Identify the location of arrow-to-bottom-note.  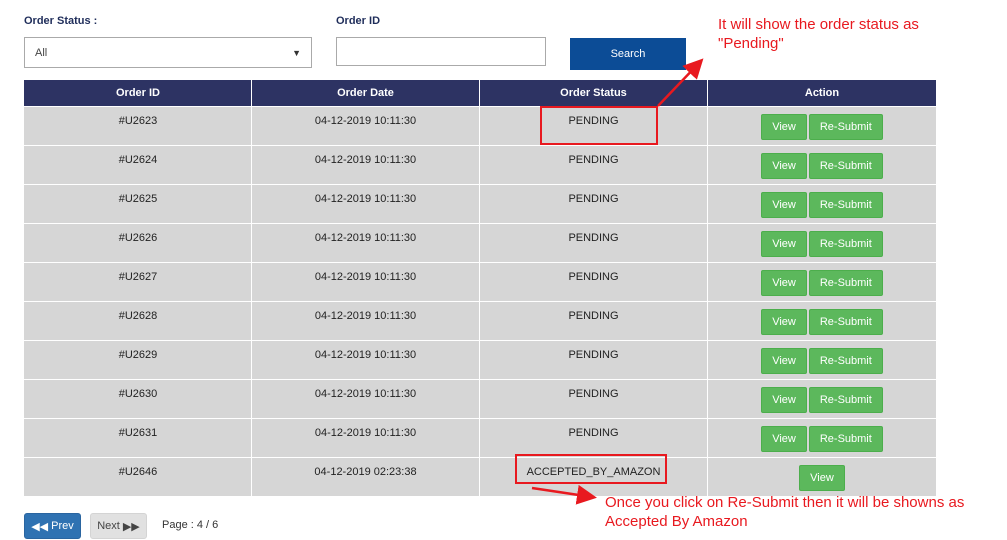
(564, 494).